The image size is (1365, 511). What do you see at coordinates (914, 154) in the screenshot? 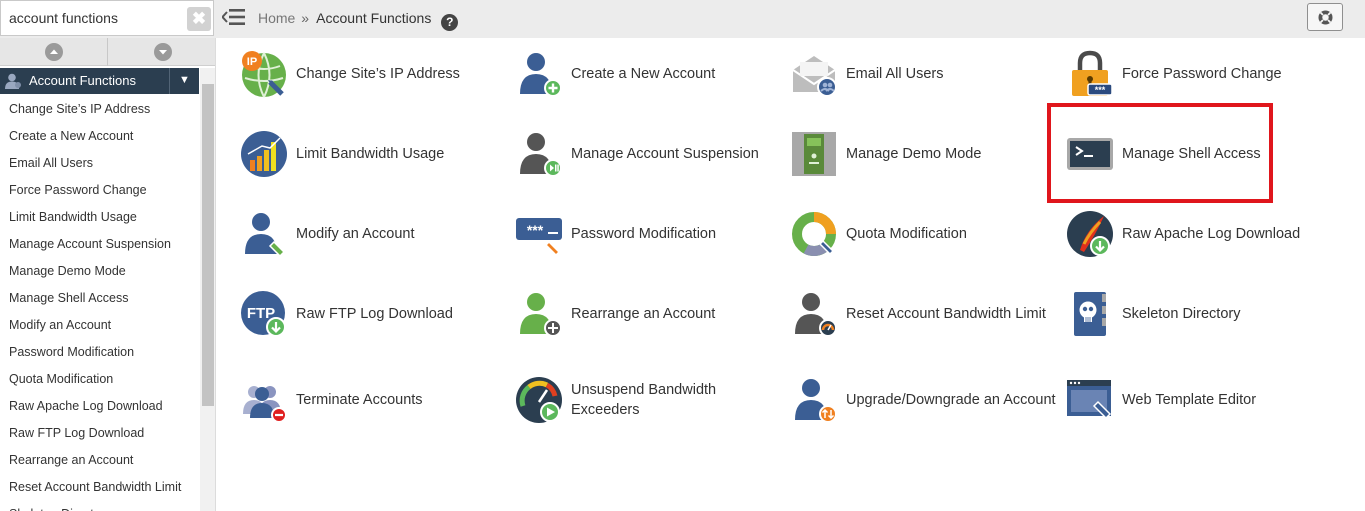
I see `tile-label: Manage Demo Mode` at bounding box center [914, 154].